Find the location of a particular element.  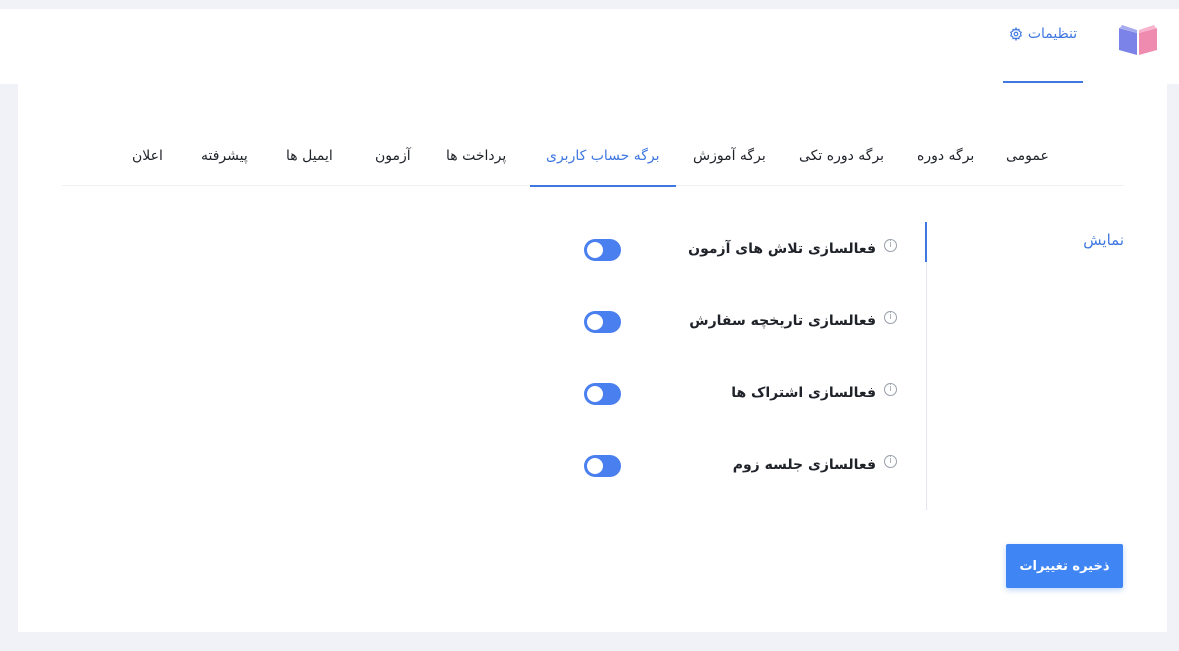

setting-quiz-attempts-label: فعالسازی تلاش های آزمون i is located at coordinates (792, 249).